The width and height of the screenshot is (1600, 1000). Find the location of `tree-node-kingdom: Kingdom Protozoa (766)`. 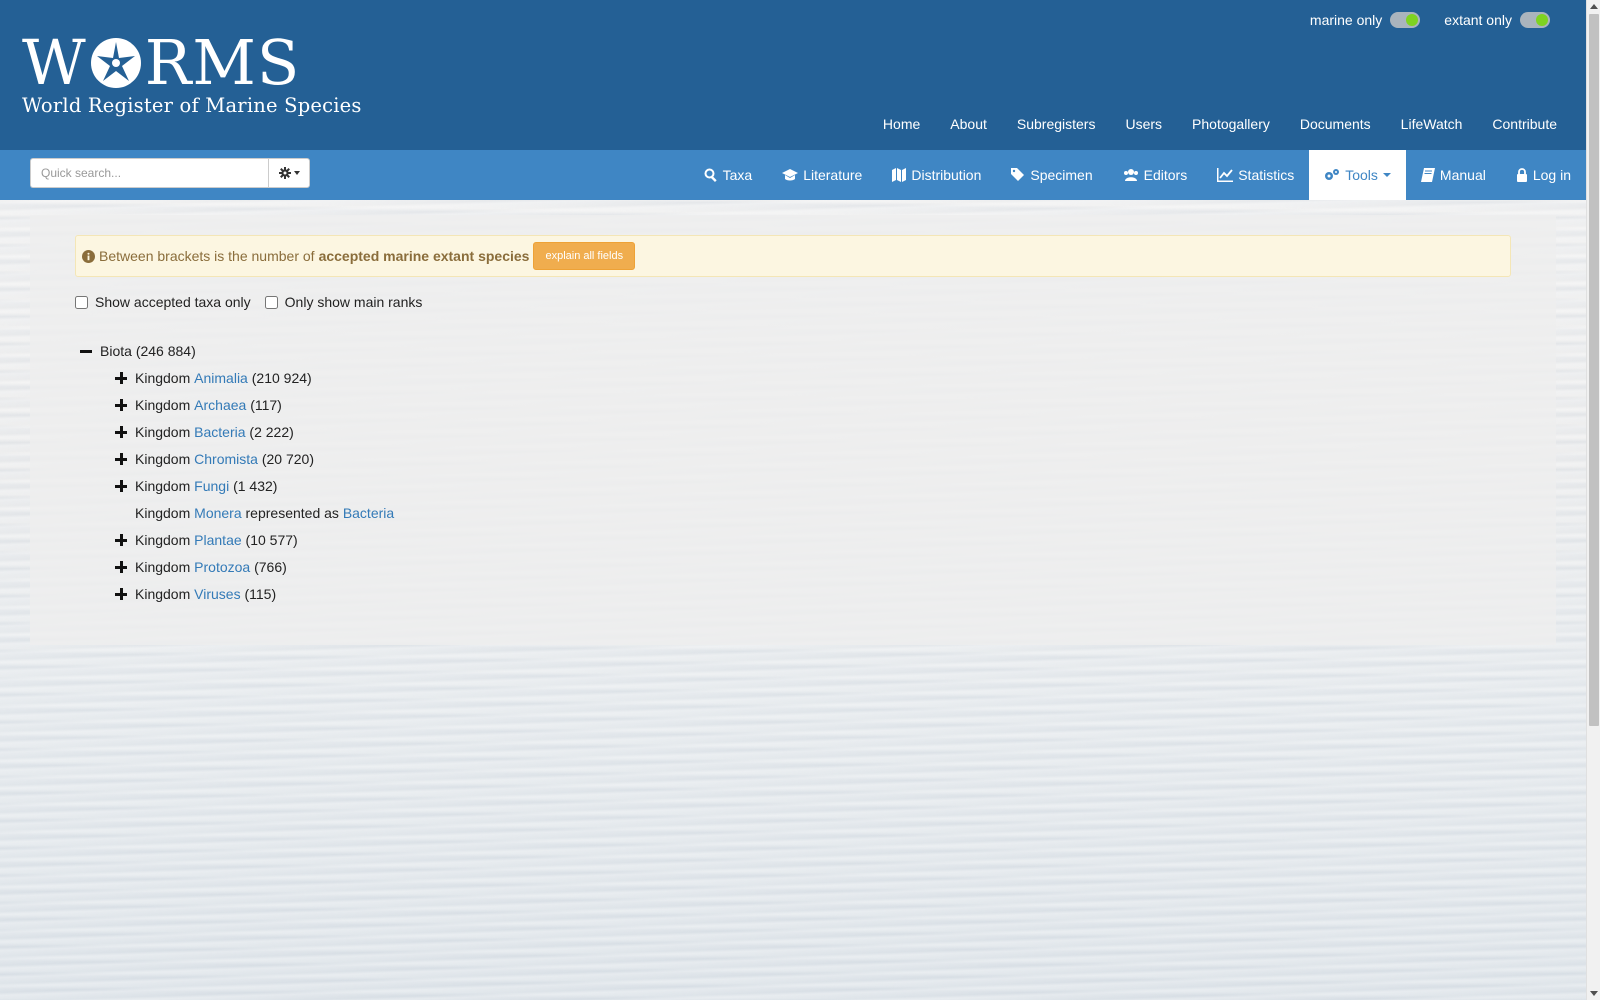

tree-node-kingdom: Kingdom Protozoa (766) is located at coordinates (237, 566).